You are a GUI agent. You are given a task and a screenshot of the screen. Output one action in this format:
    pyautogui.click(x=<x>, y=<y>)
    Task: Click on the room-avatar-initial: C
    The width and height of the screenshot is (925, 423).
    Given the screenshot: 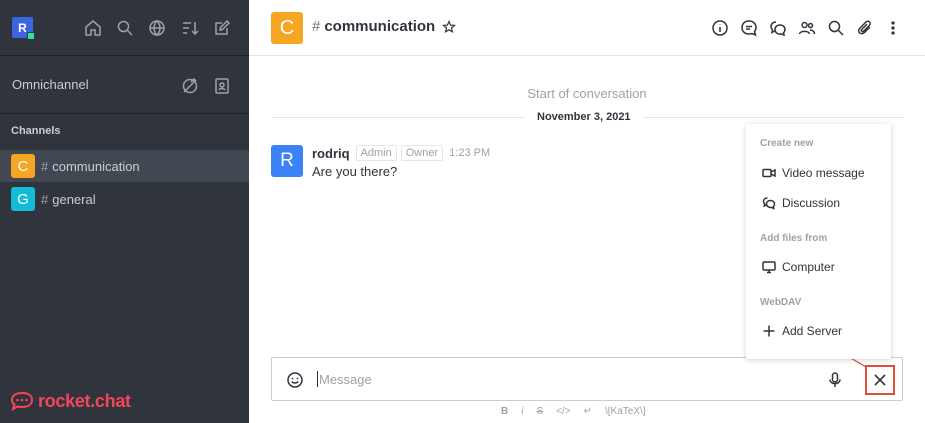 What is the action you would take?
    pyautogui.click(x=23, y=166)
    